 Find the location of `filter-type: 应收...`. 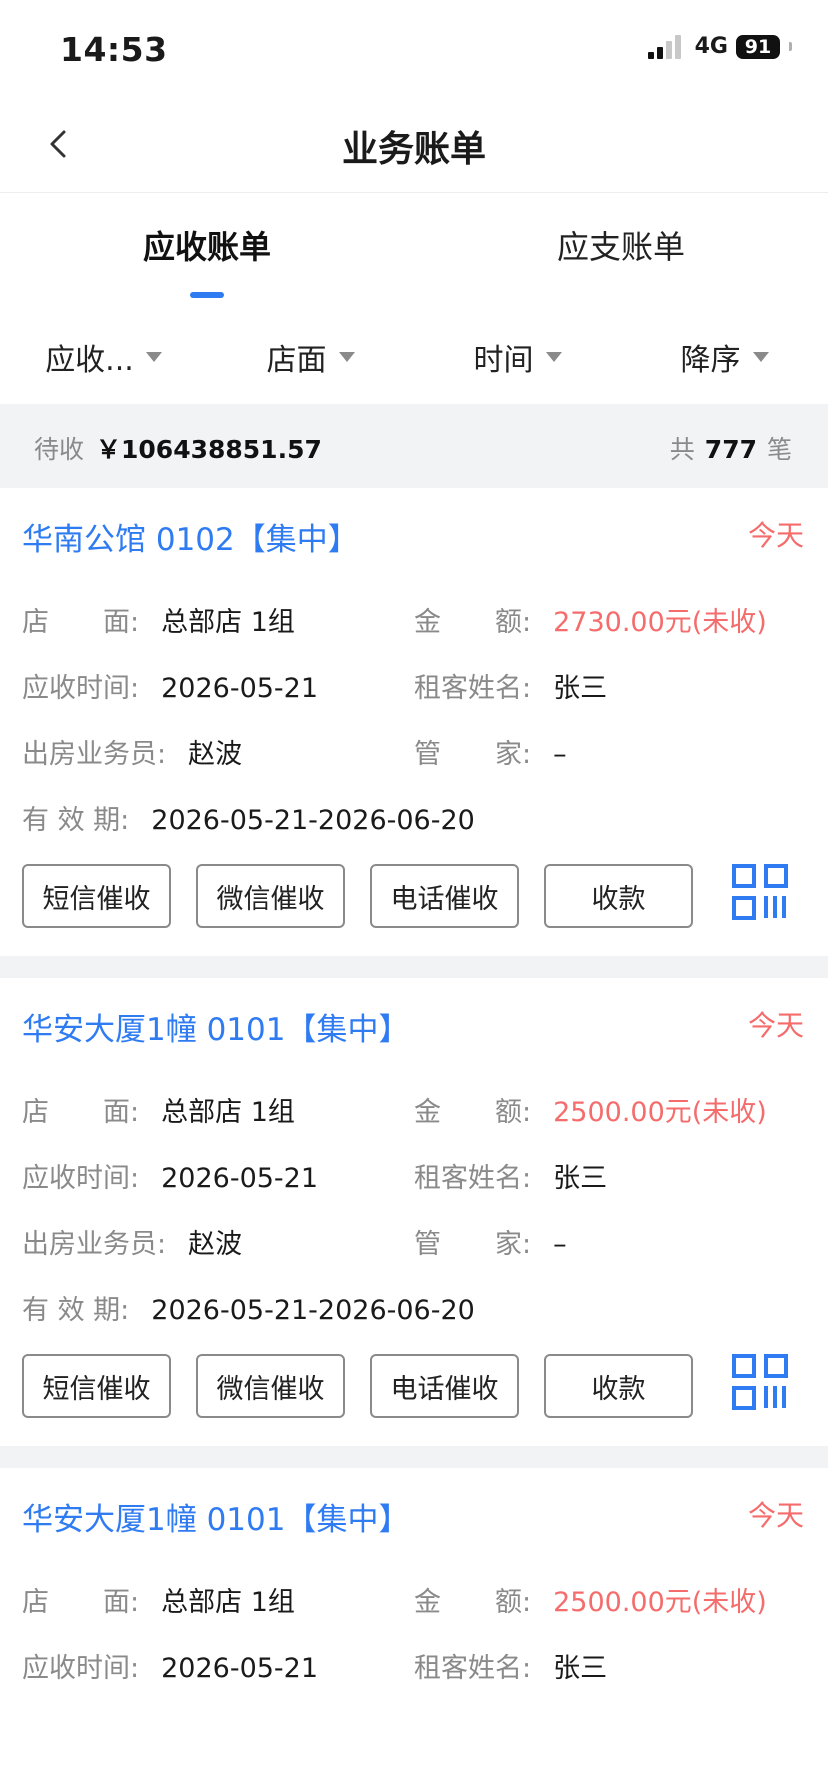

filter-type: 应收... is located at coordinates (103, 357).